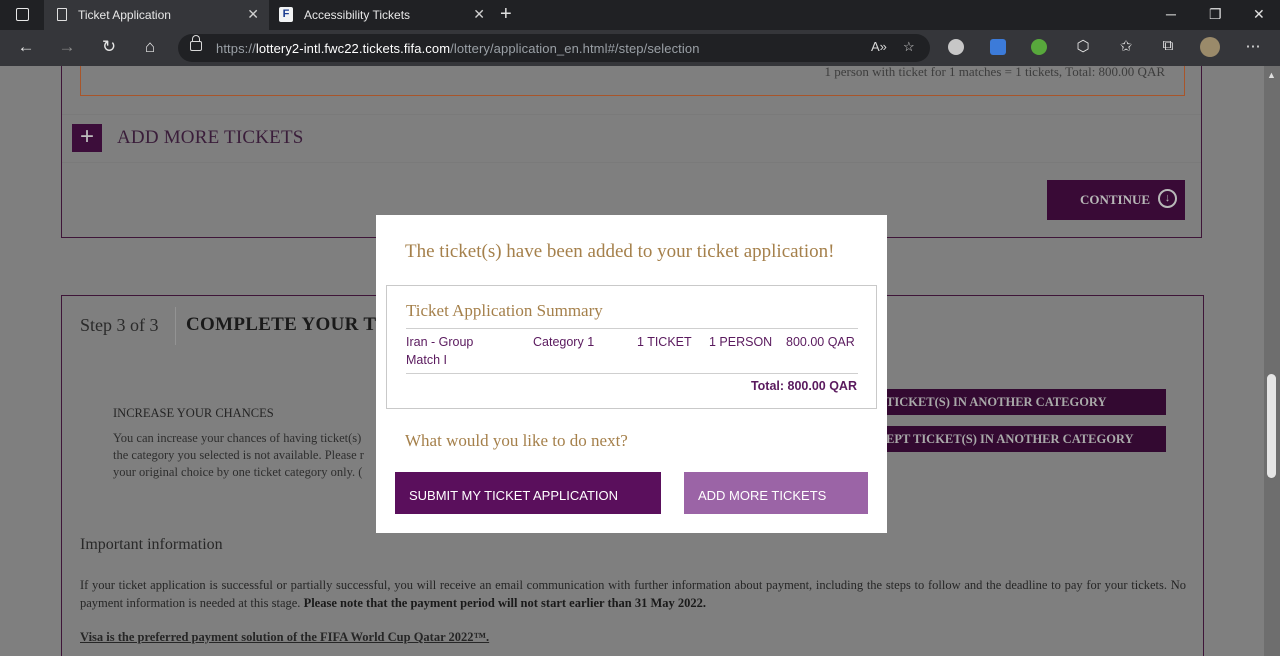  I want to click on back-icon: ←, so click(26, 47).